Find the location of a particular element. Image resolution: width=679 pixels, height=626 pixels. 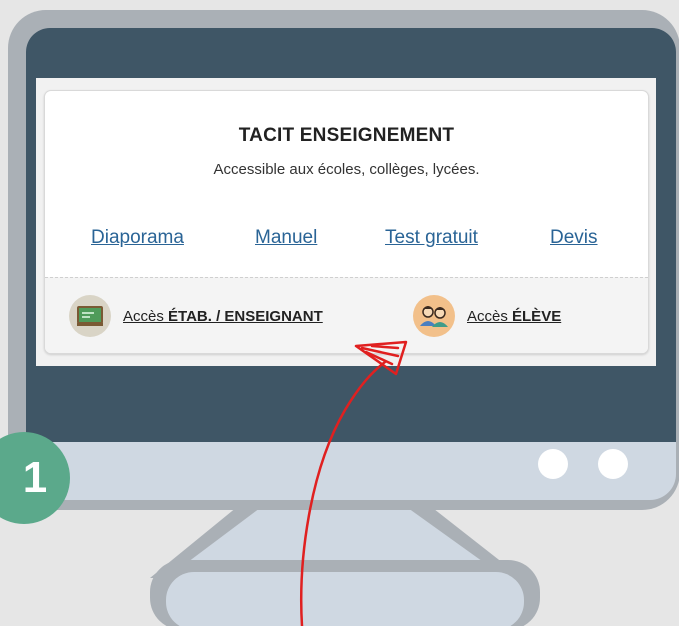

card-title: TACIT ENSEIGNEMENT is located at coordinates (346, 135).